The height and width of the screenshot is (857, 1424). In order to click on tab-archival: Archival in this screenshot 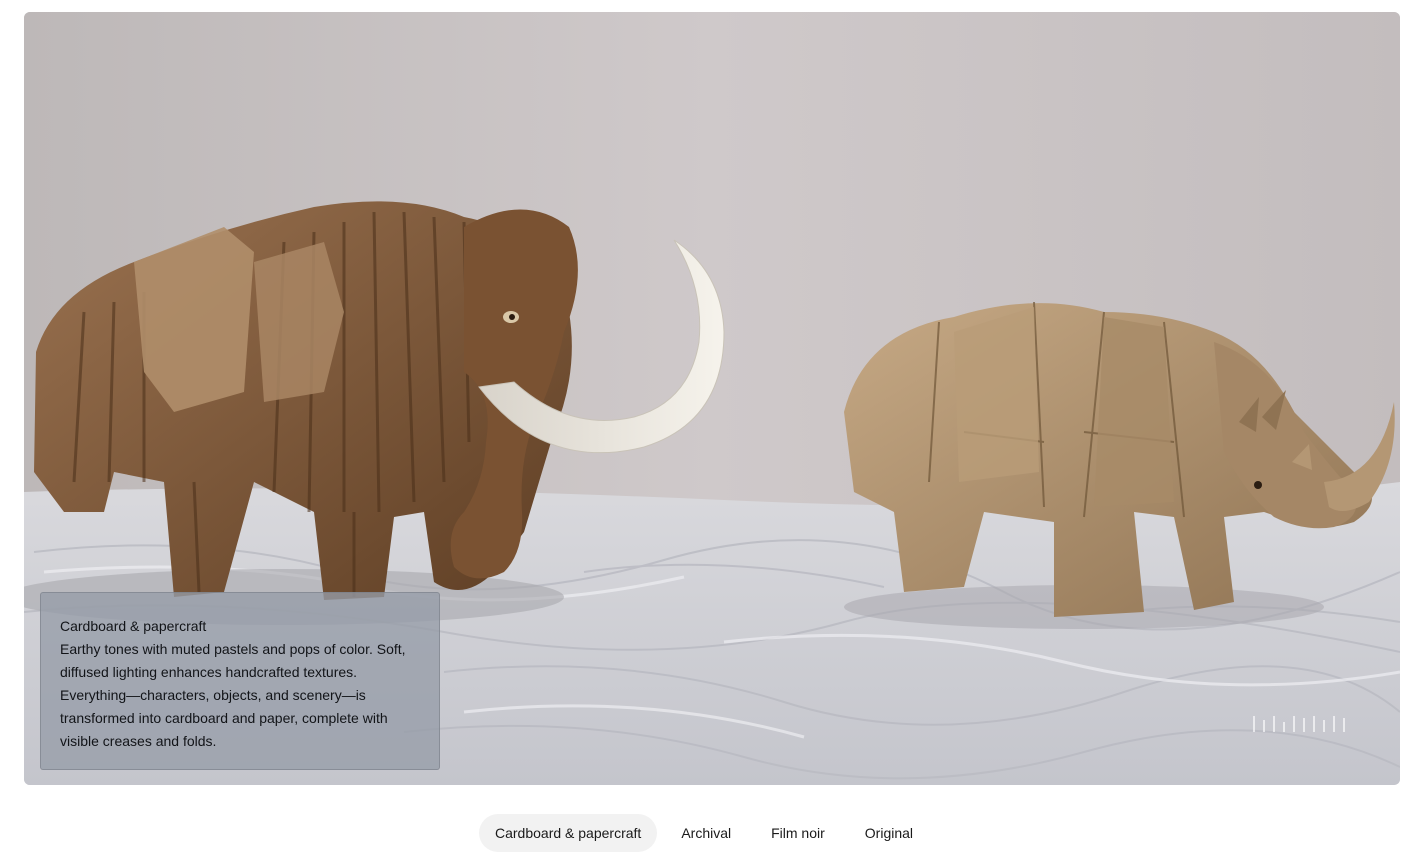, I will do `click(706, 833)`.